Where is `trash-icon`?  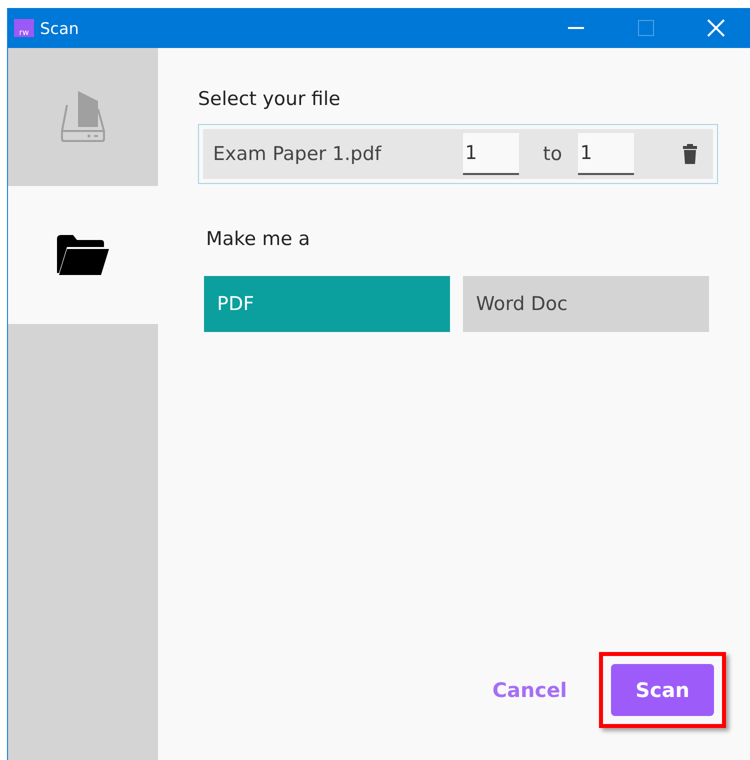
trash-icon is located at coordinates (690, 154).